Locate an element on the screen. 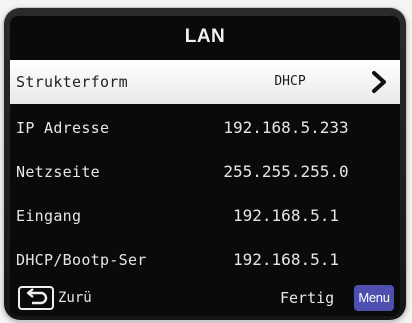  row-value: 255.255.255.0 is located at coordinates (286, 171).